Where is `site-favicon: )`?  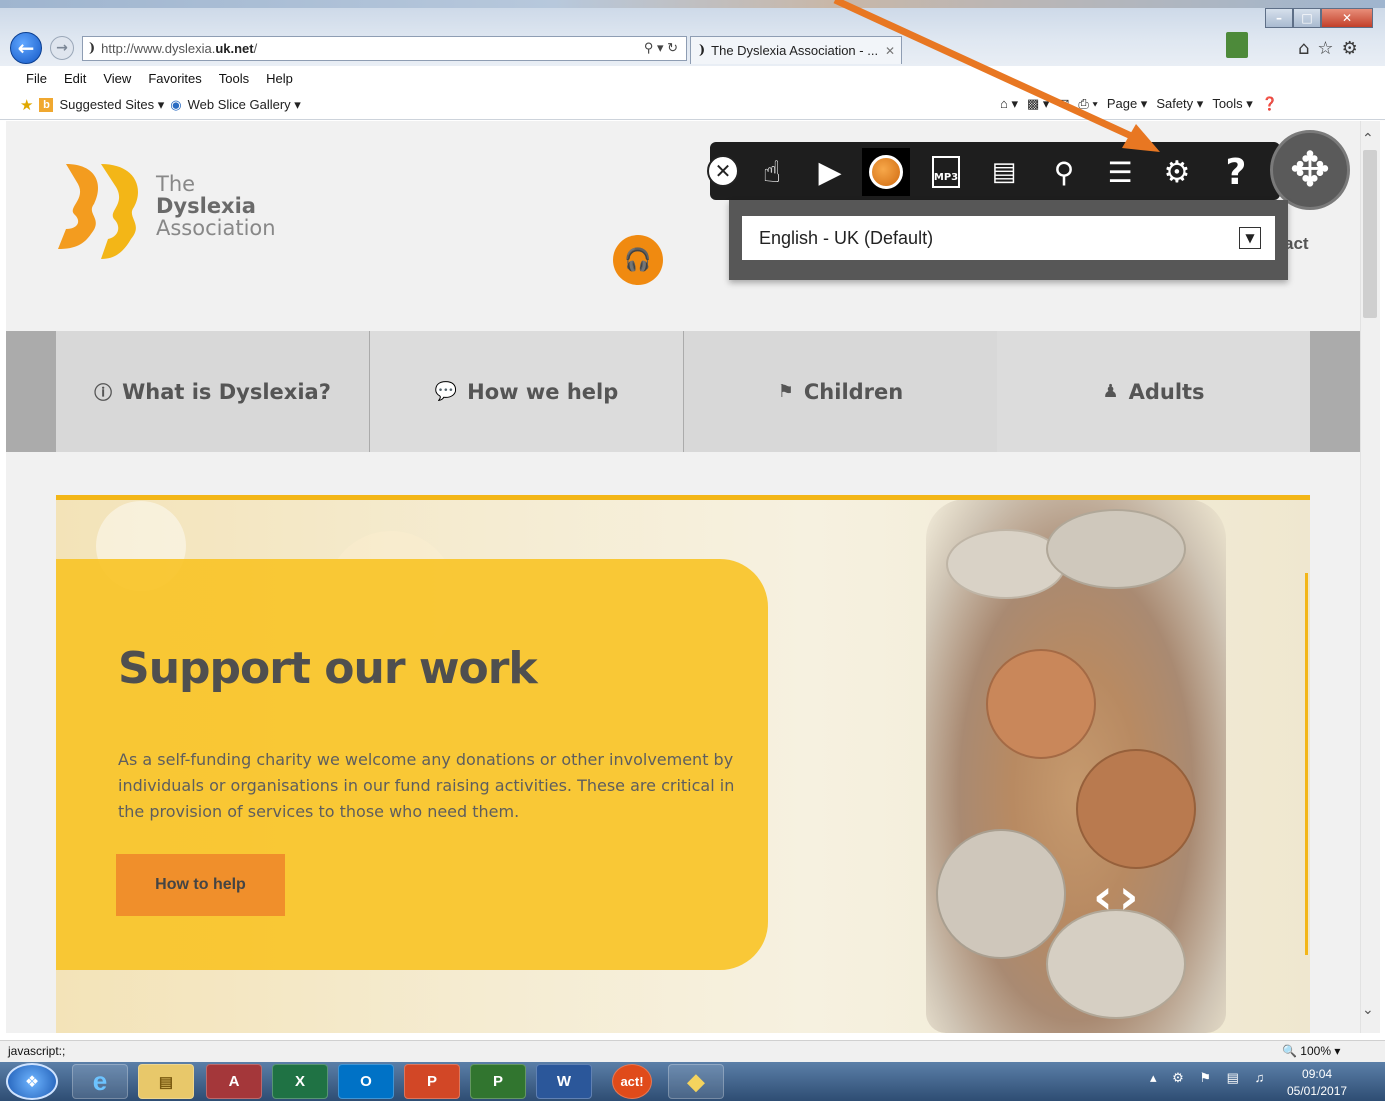 site-favicon: ) is located at coordinates (92, 48).